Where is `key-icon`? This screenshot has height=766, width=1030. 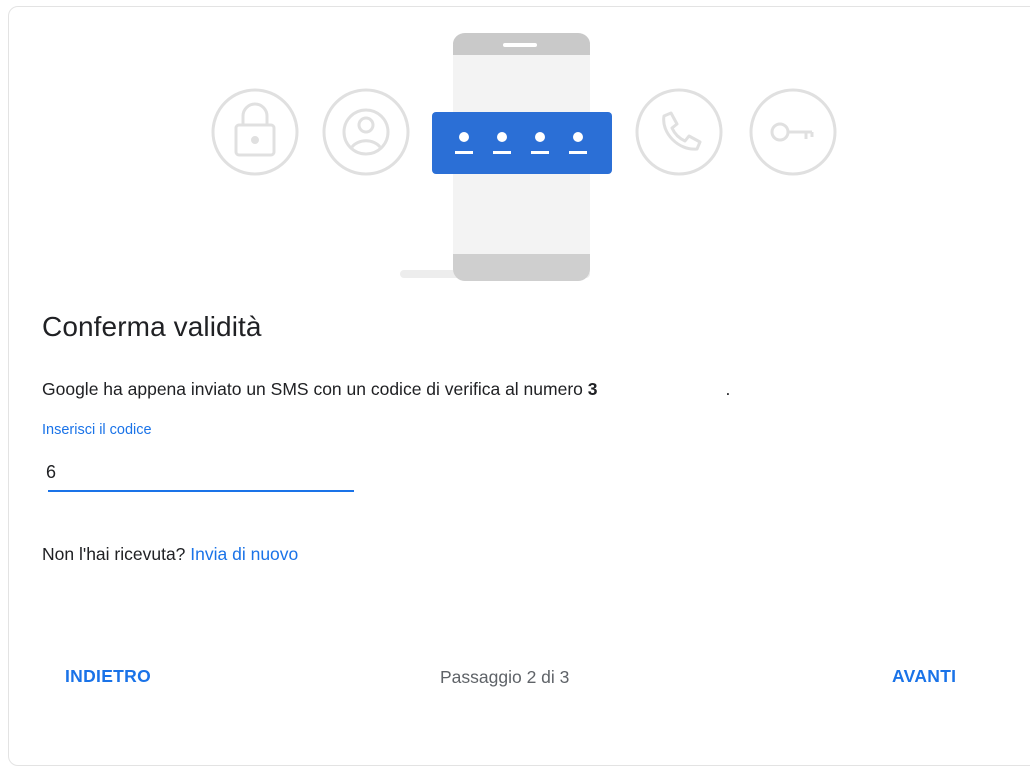
key-icon is located at coordinates (793, 132).